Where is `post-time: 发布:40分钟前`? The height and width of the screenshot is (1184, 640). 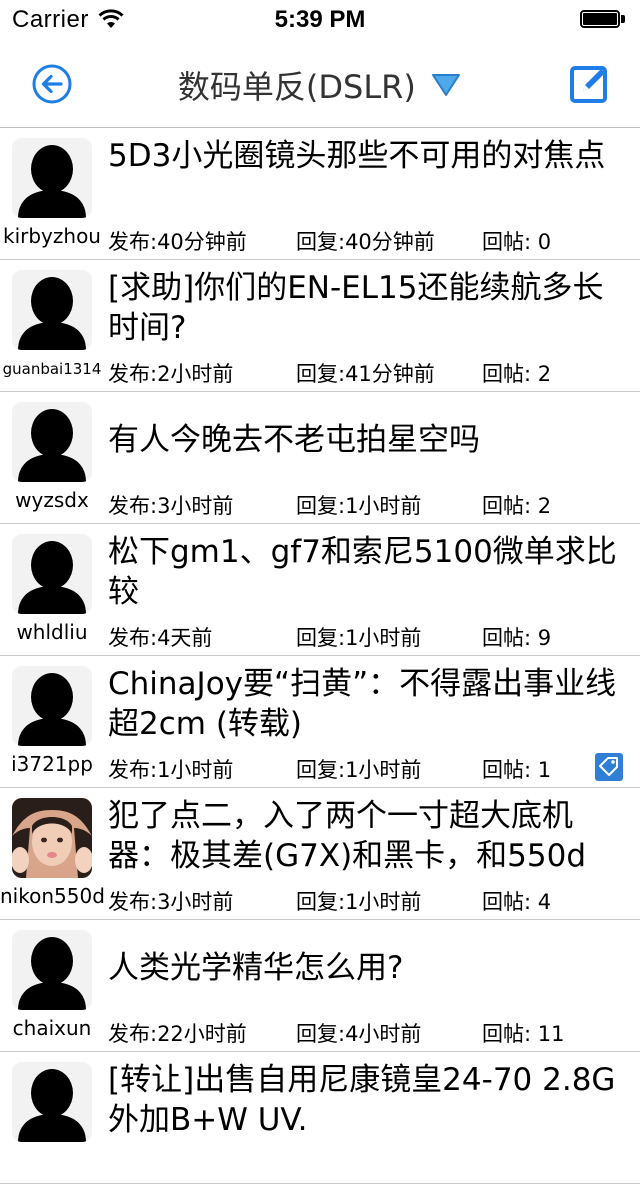 post-time: 发布:40分钟前 is located at coordinates (177, 242).